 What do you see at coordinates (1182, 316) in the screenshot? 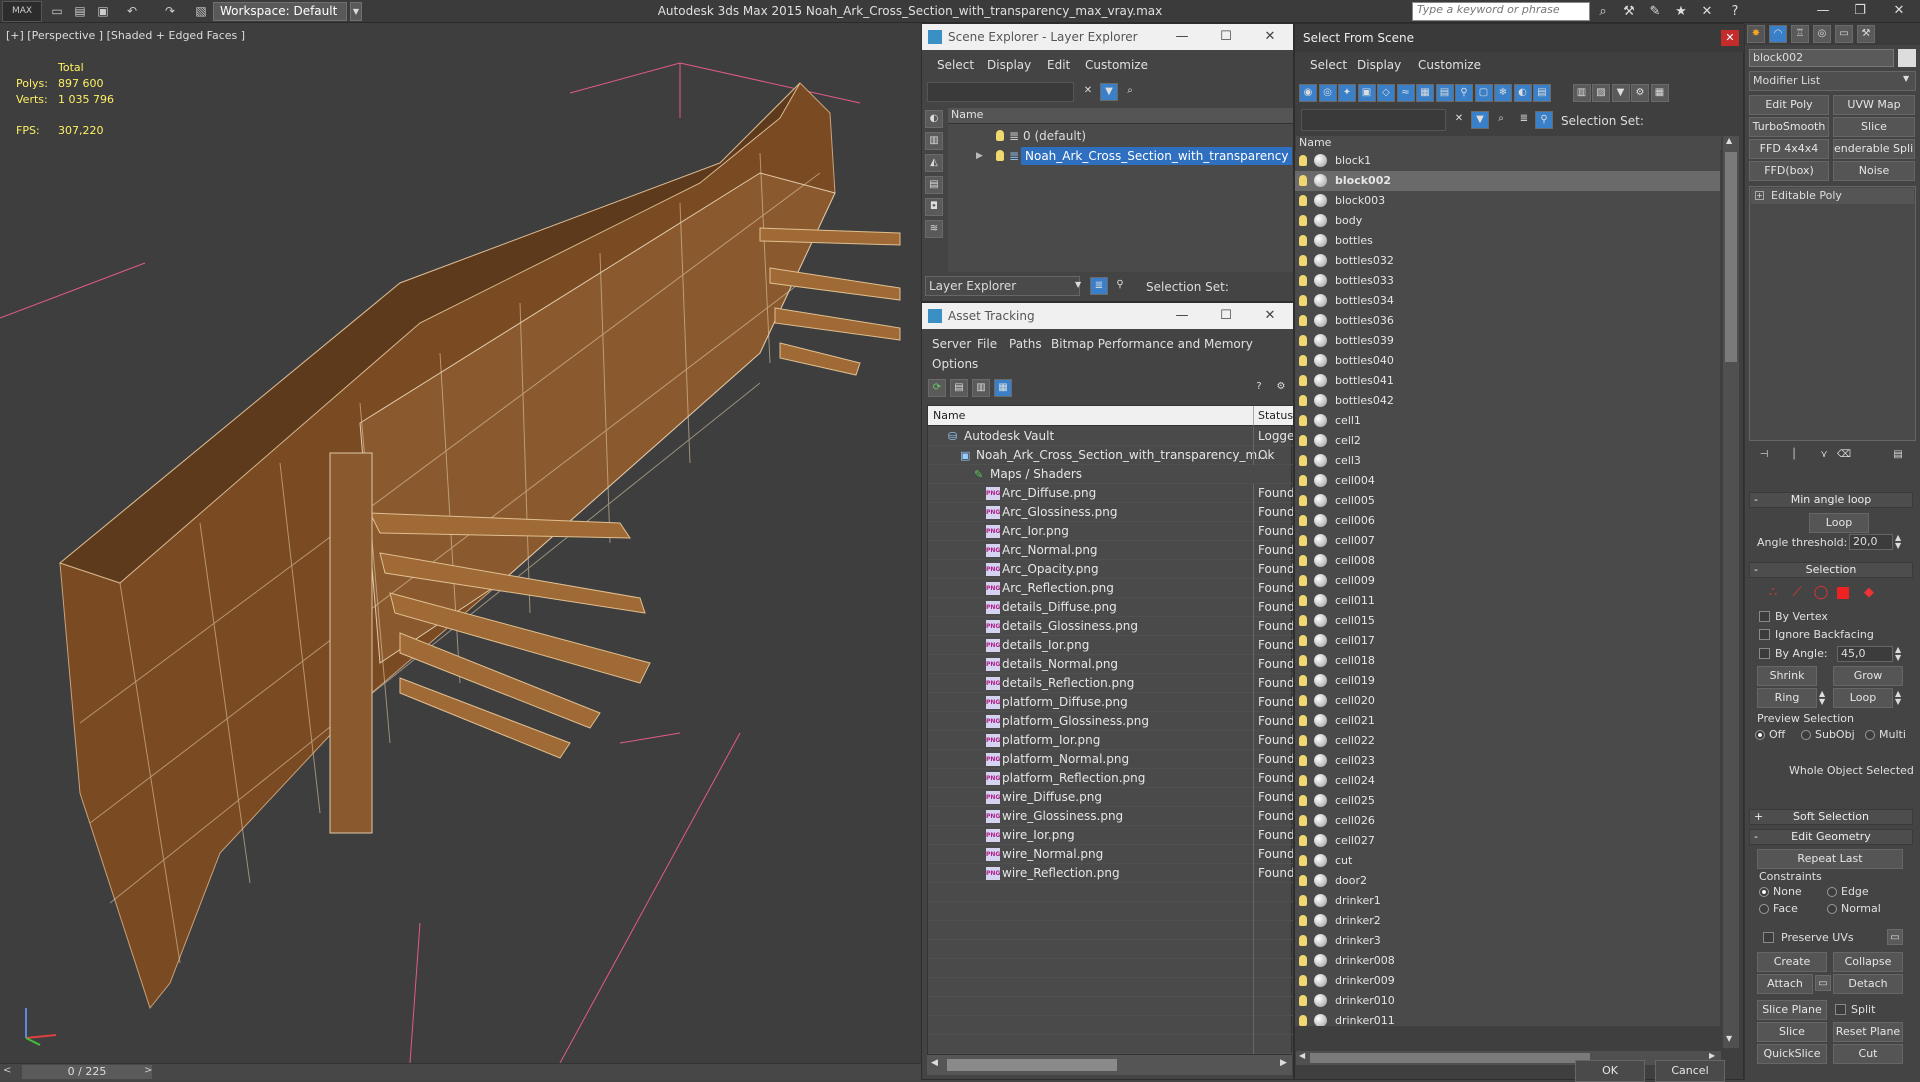
I see `minimize-icon: —` at bounding box center [1182, 316].